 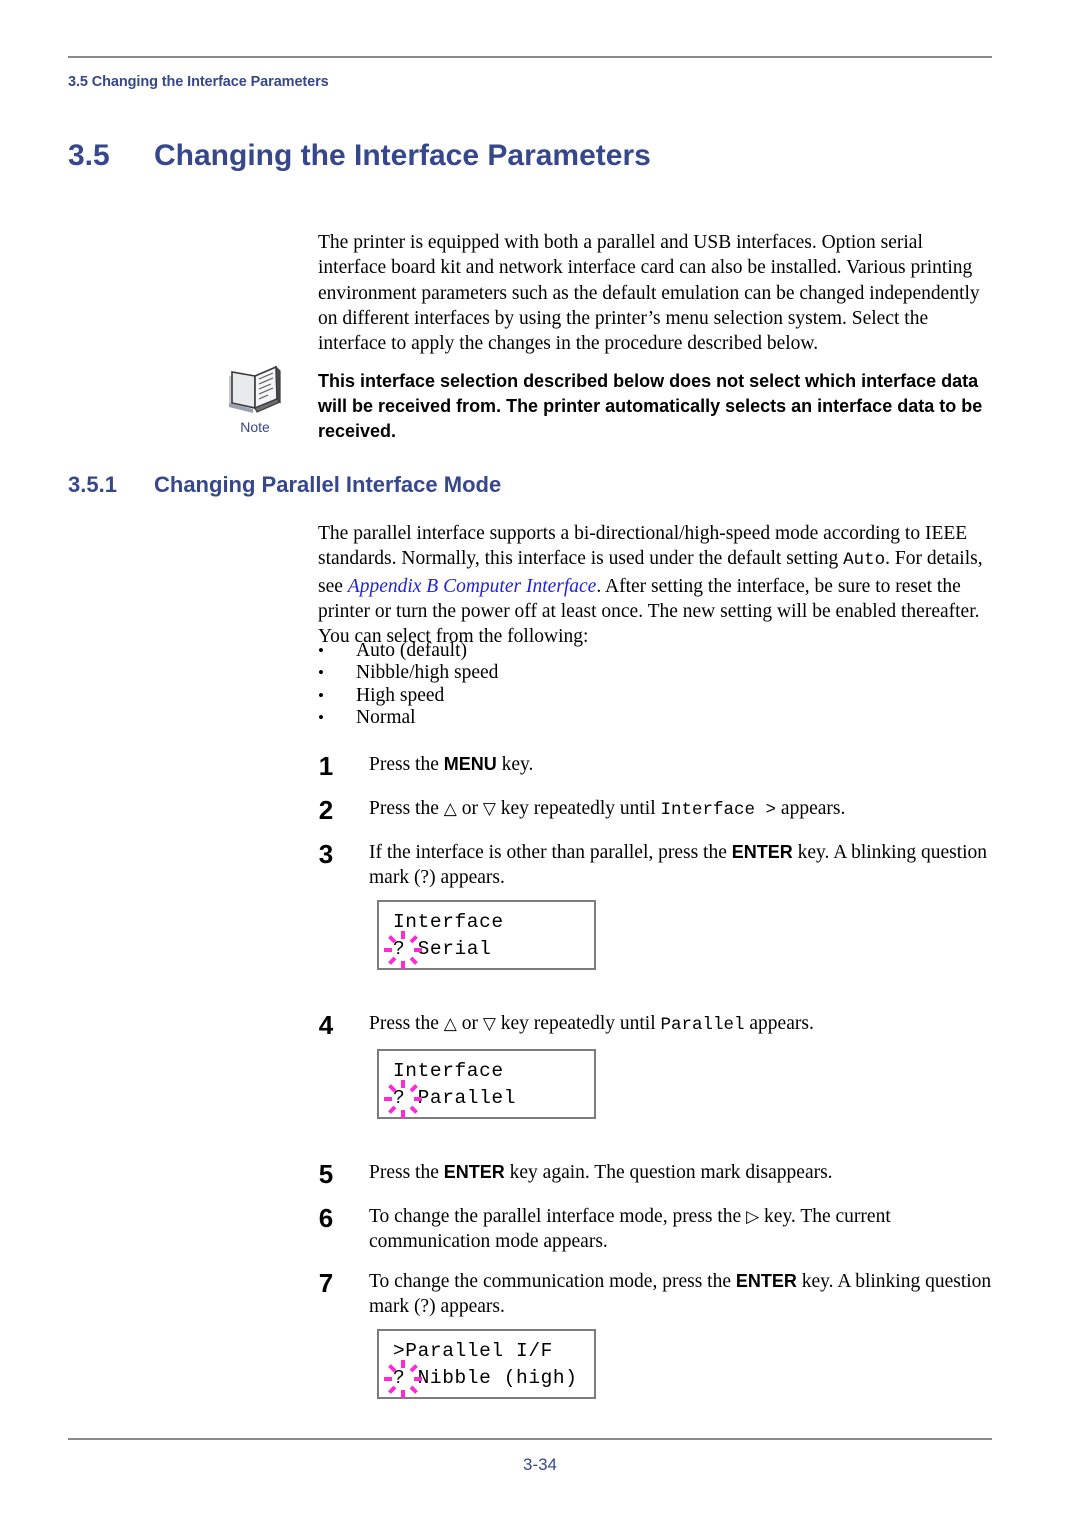 I want to click on step-text-post: key again. The question mark disappears., so click(x=668, y=1172).